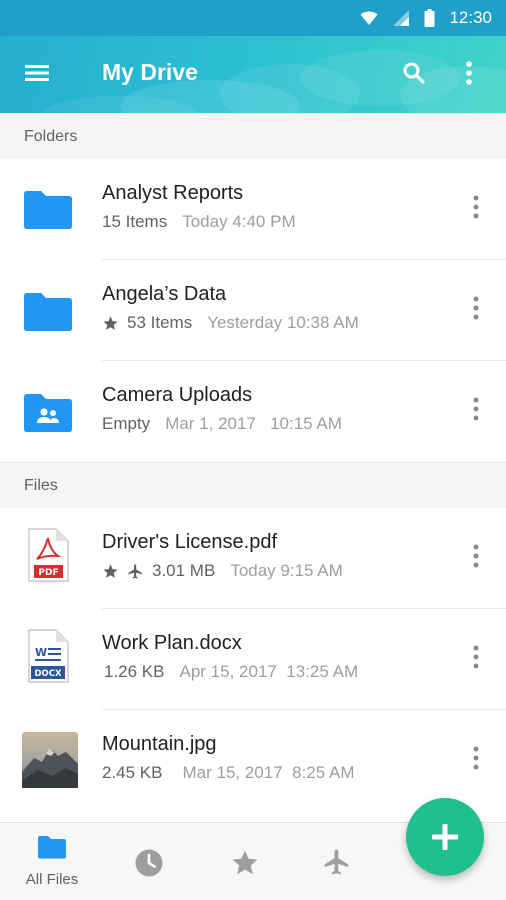 Image resolution: width=506 pixels, height=900 pixels. What do you see at coordinates (253, 423) in the screenshot?
I see `modified-date: Mar 1, 2017 10:15 AM` at bounding box center [253, 423].